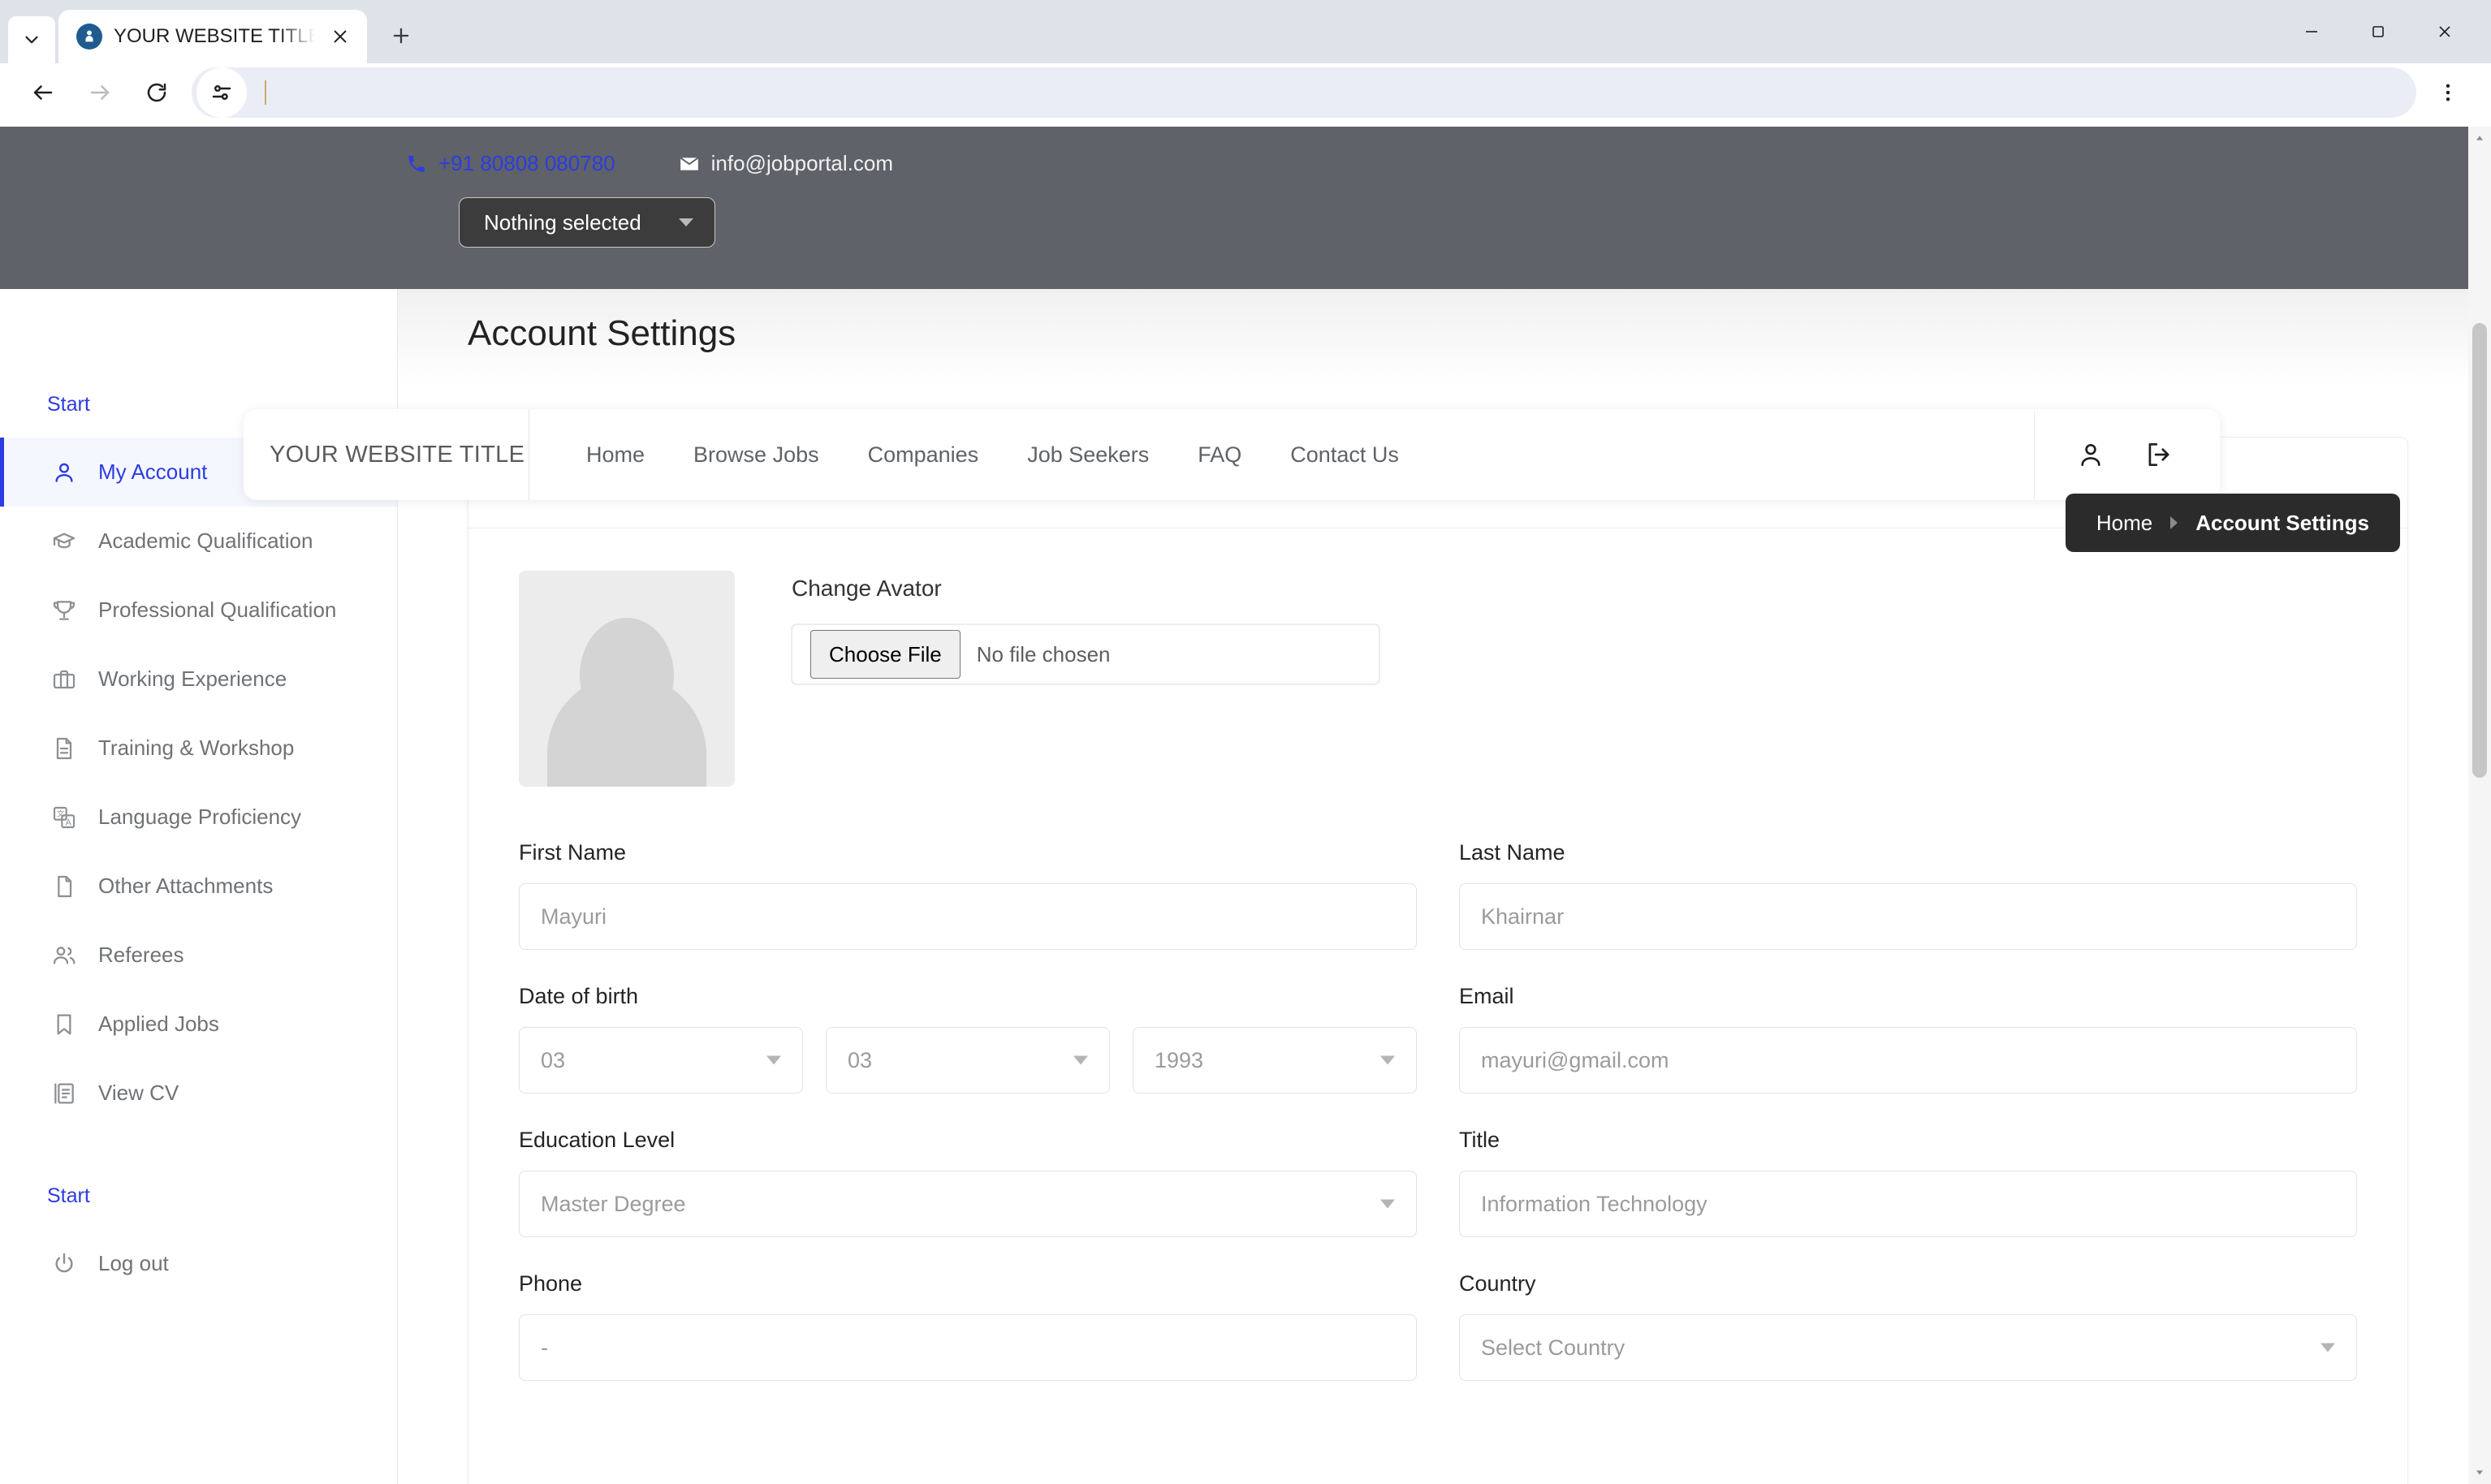 This screenshot has height=1484, width=2491. I want to click on avatar, so click(627, 679).